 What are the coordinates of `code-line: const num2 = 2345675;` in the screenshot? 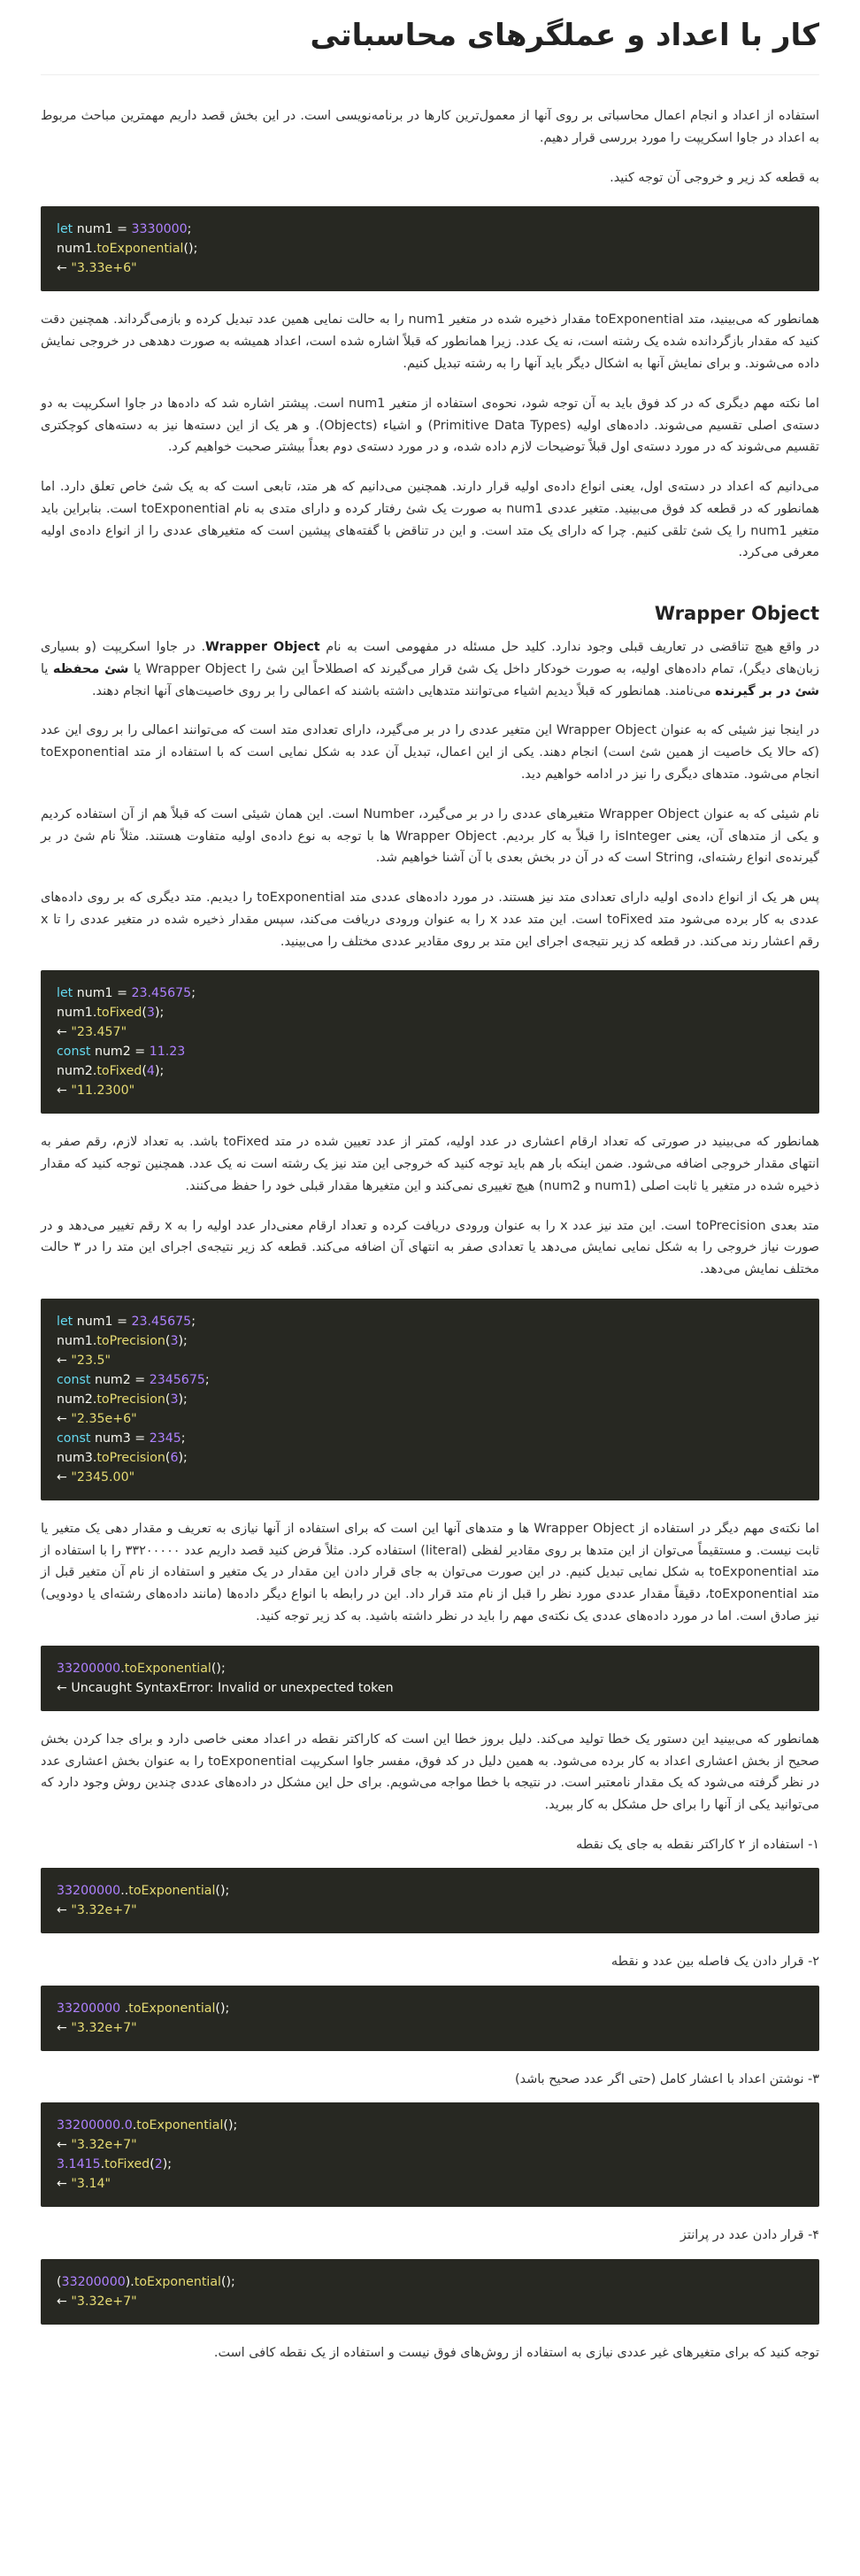 It's located at (430, 1380).